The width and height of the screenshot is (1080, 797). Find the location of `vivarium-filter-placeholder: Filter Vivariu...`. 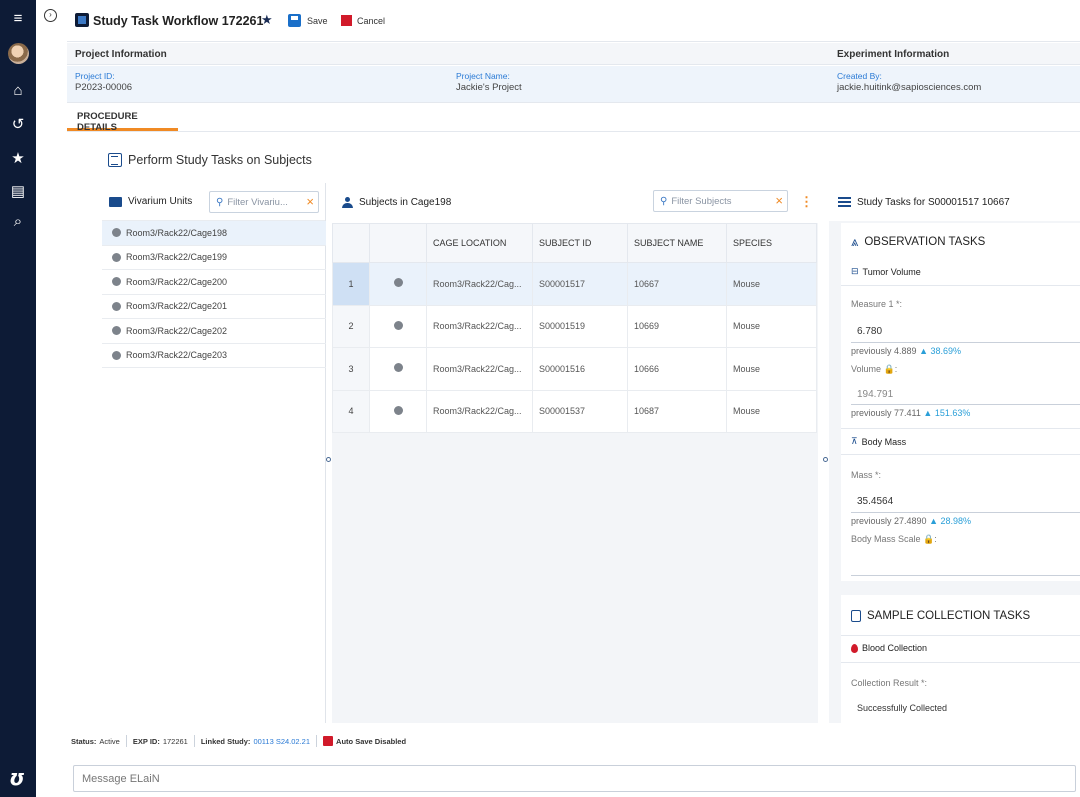

vivarium-filter-placeholder: Filter Vivariu... is located at coordinates (257, 202).